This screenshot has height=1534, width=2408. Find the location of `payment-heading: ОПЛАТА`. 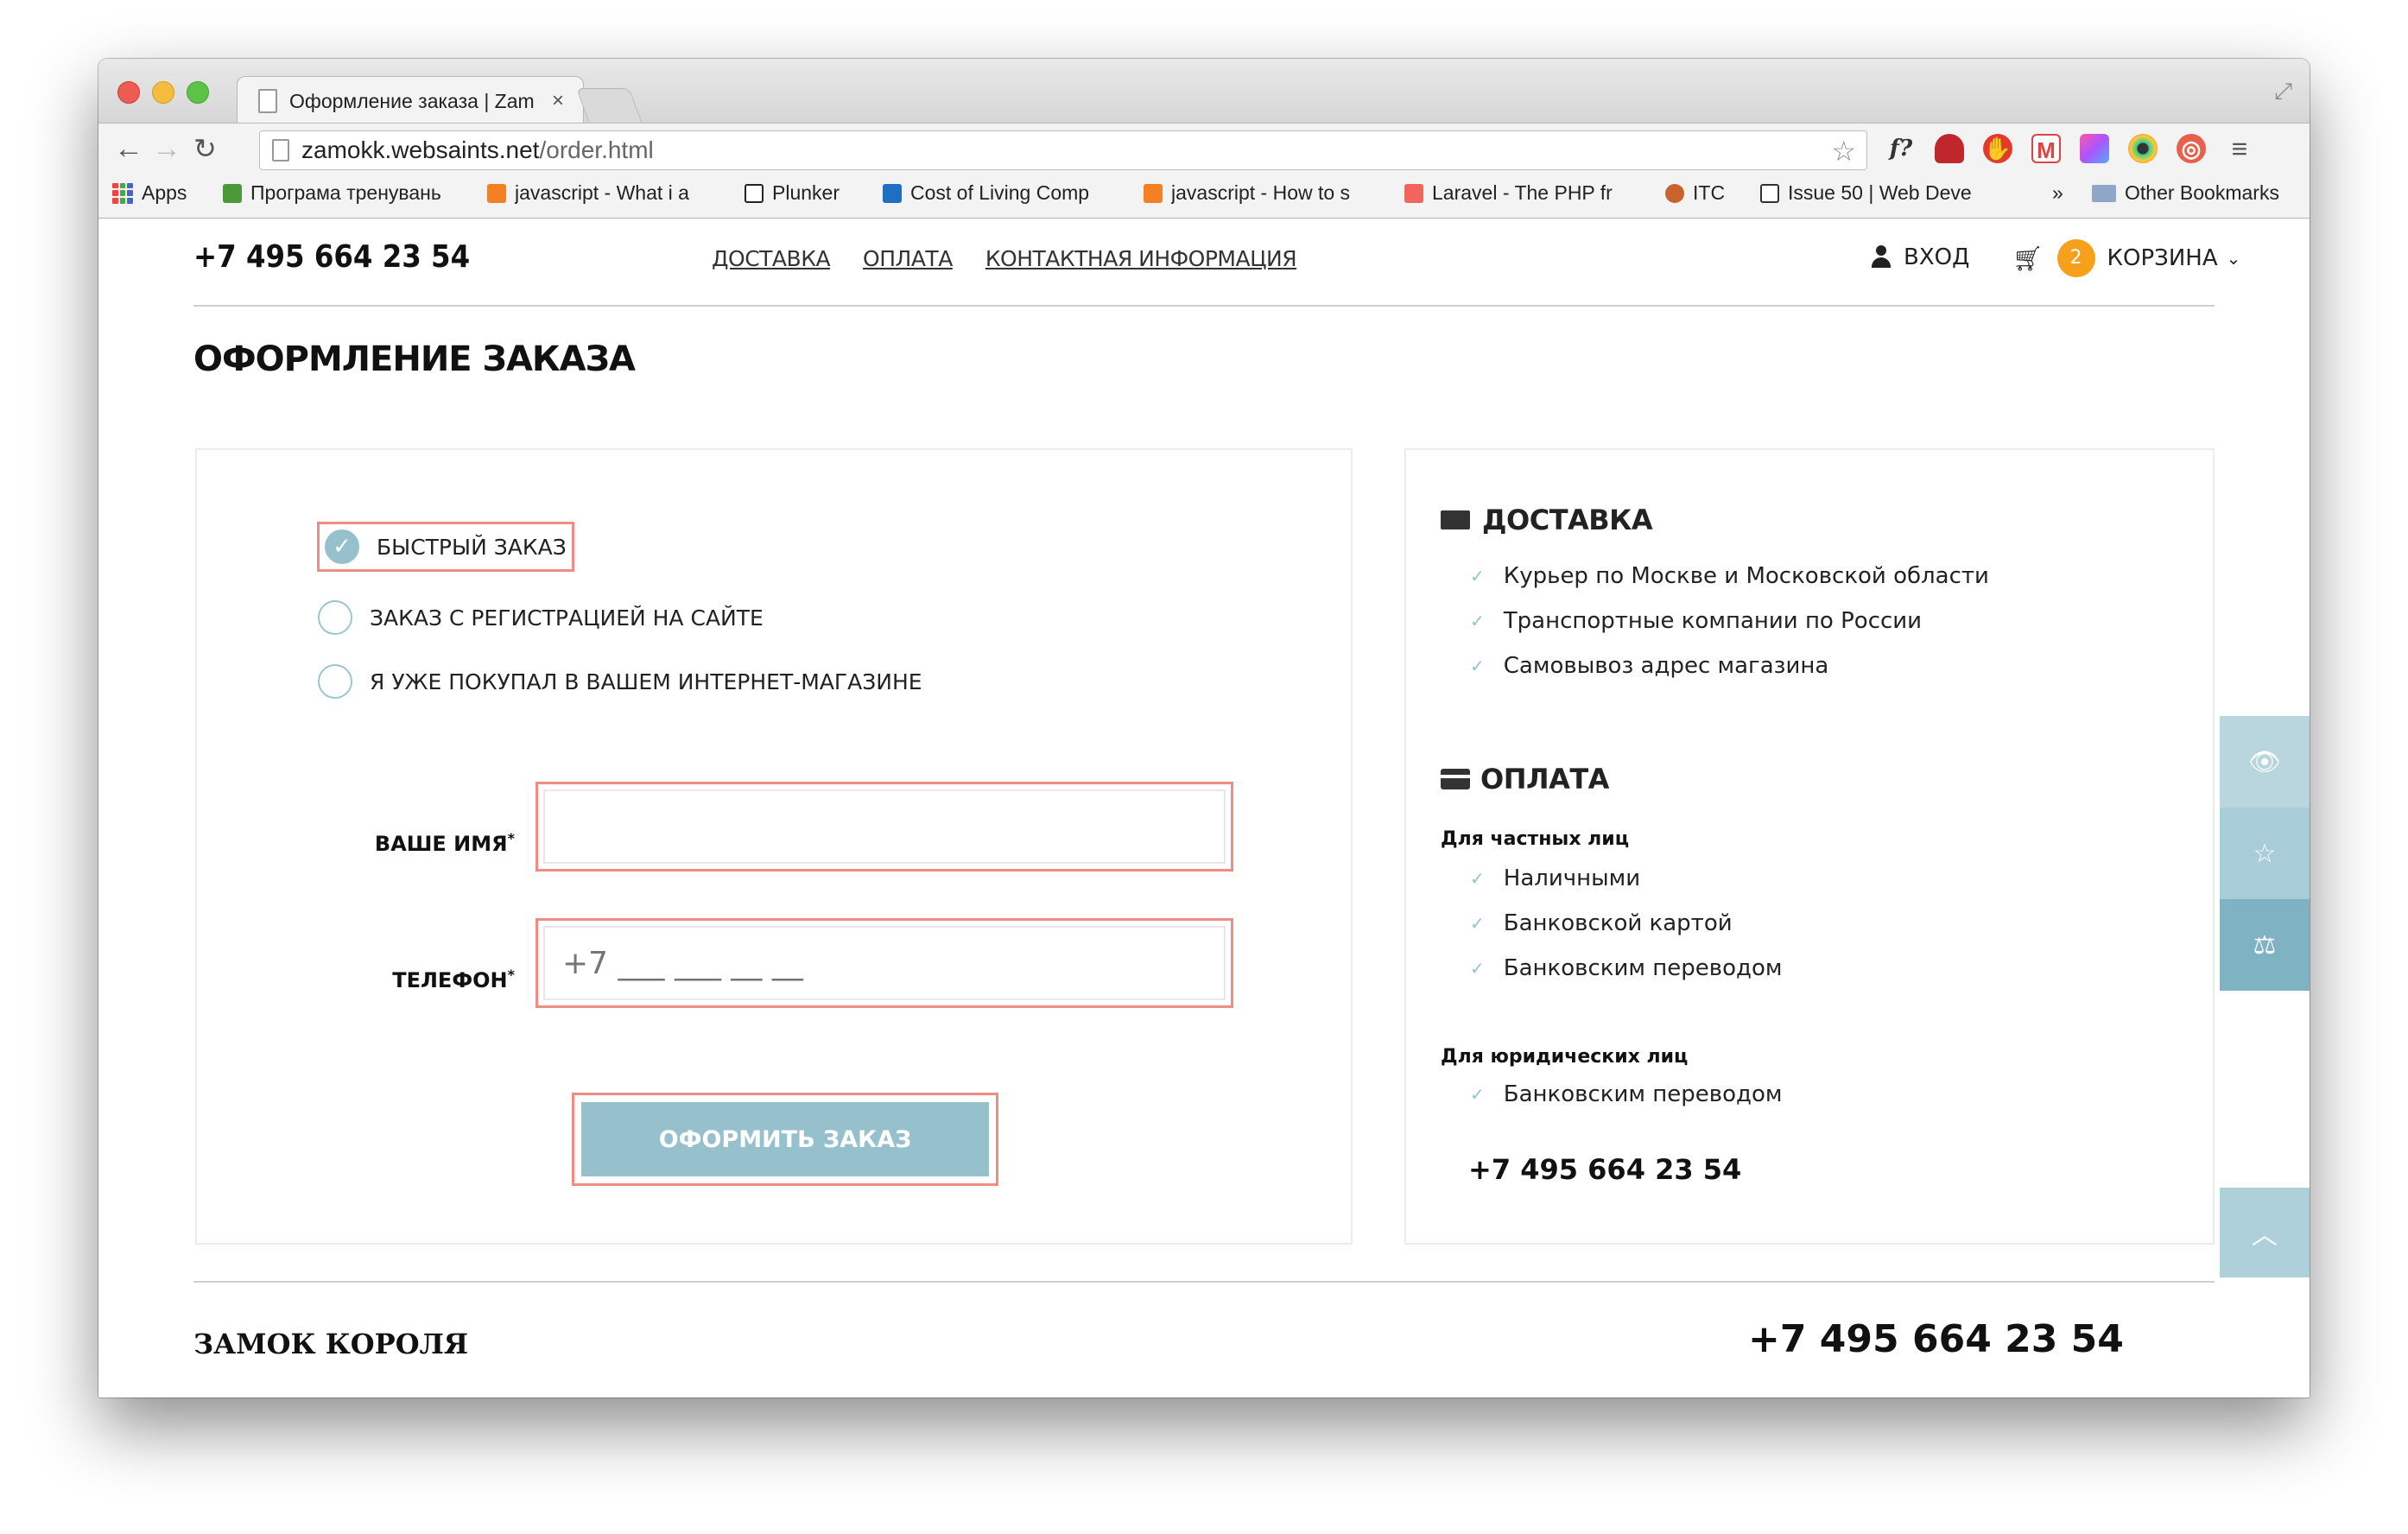

payment-heading: ОПЛАТА is located at coordinates (1525, 779).